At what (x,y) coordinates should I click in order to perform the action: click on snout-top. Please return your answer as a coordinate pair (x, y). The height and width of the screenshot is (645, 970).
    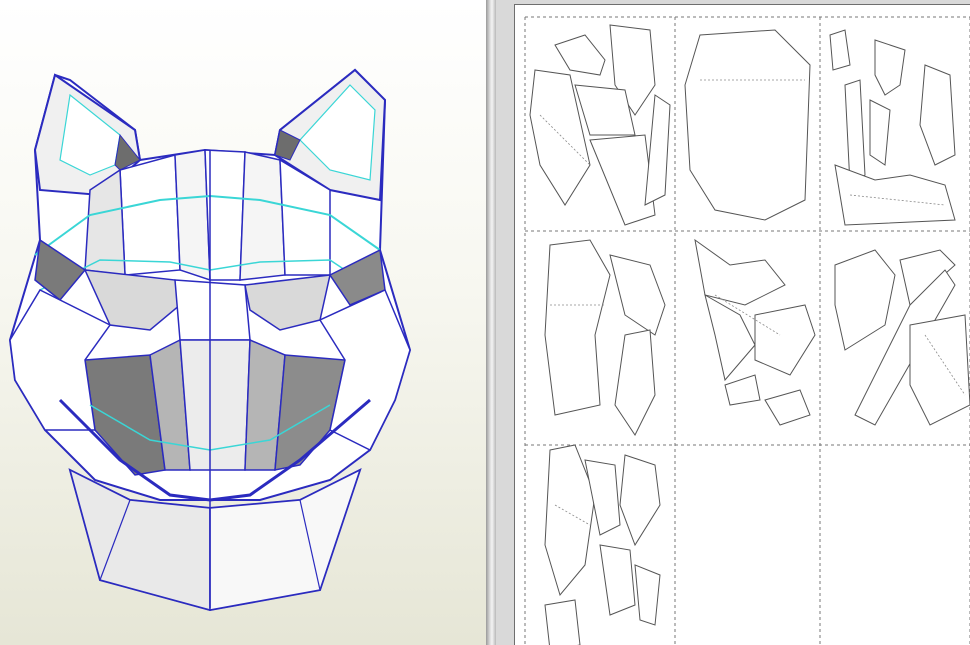
    Looking at the image, I should click on (212, 310).